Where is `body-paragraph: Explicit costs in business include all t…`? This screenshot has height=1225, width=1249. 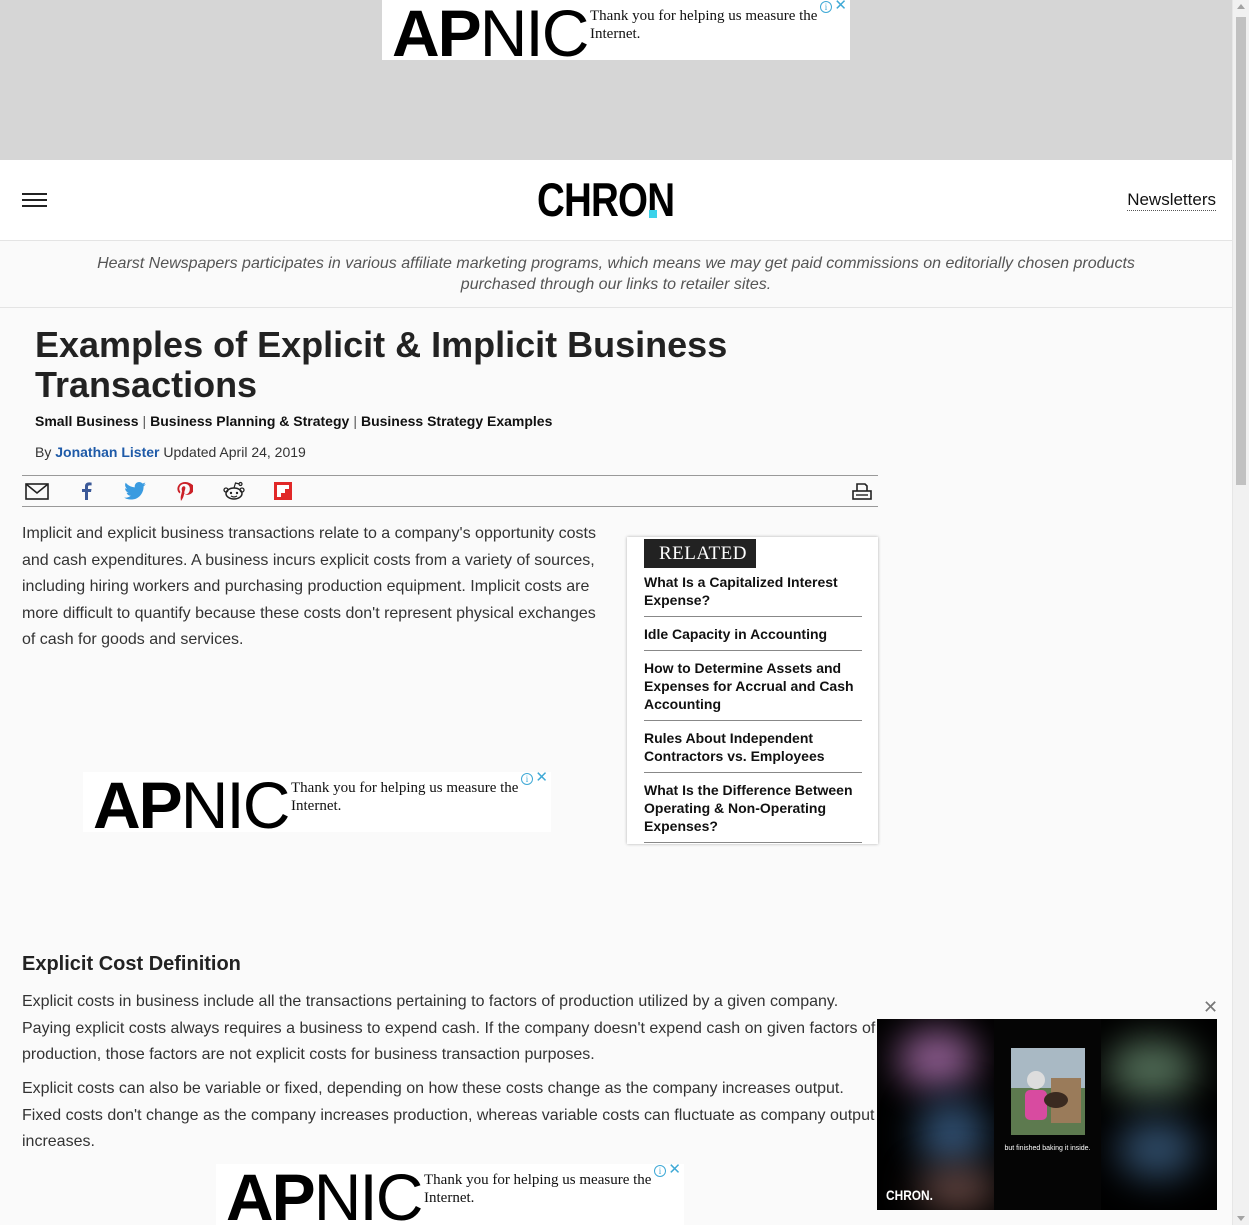 body-paragraph: Explicit costs in business include all t… is located at coordinates (449, 1028).